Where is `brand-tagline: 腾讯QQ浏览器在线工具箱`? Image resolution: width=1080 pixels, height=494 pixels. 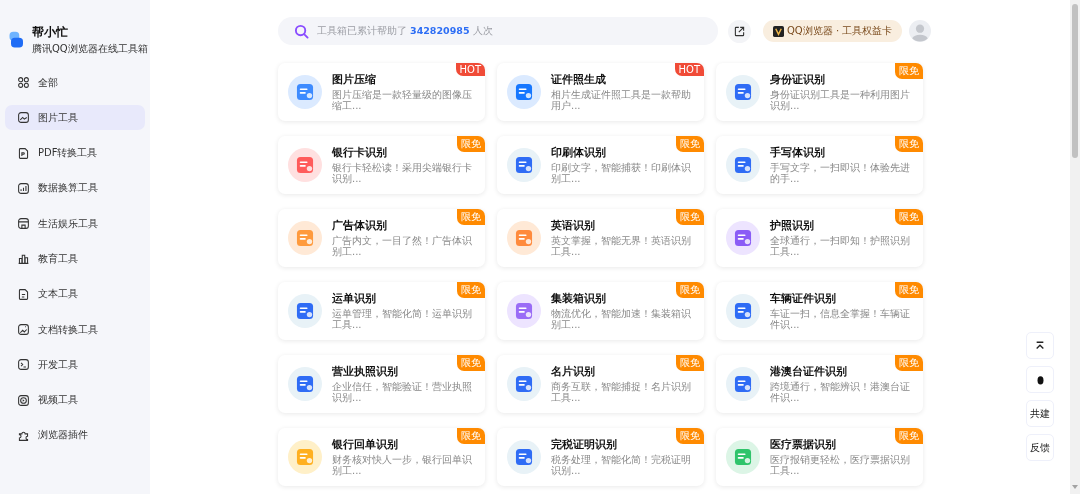 brand-tagline: 腾讯QQ浏览器在线工具箱 is located at coordinates (90, 49).